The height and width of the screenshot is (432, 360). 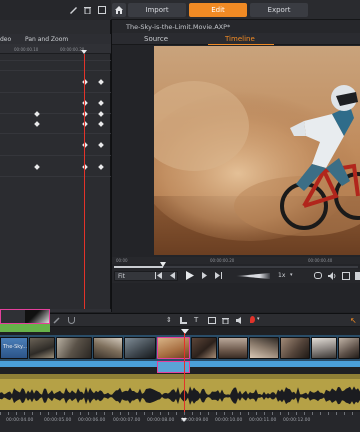 I want to click on top-toolbar: Import Edit Export, so click(x=180, y=10).